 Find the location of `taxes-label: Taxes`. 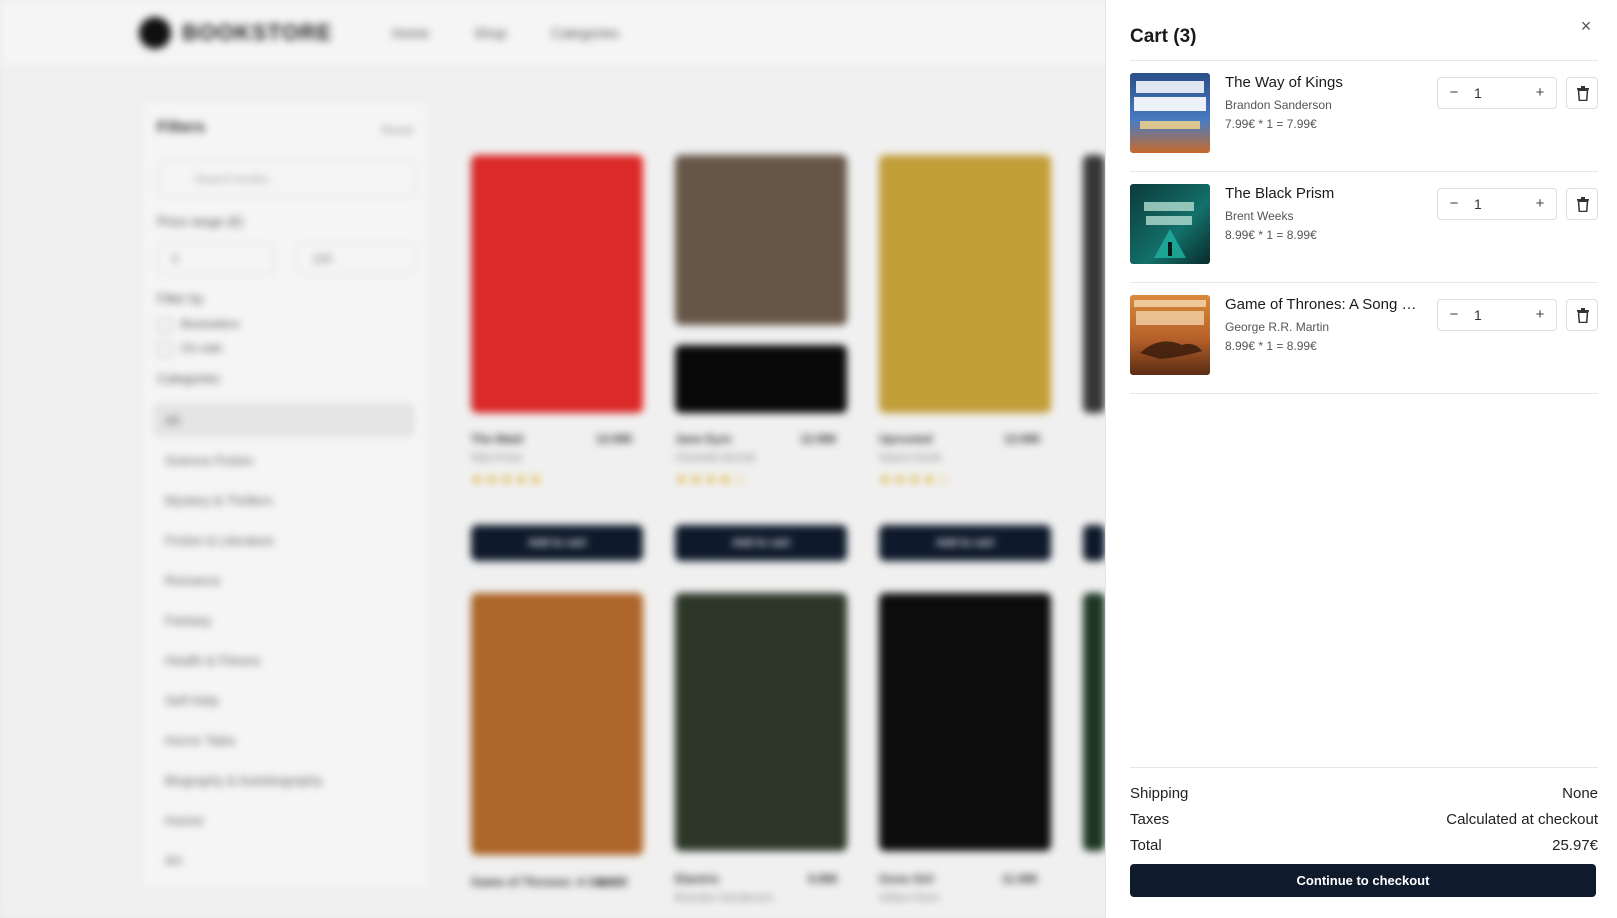

taxes-label: Taxes is located at coordinates (1150, 819).